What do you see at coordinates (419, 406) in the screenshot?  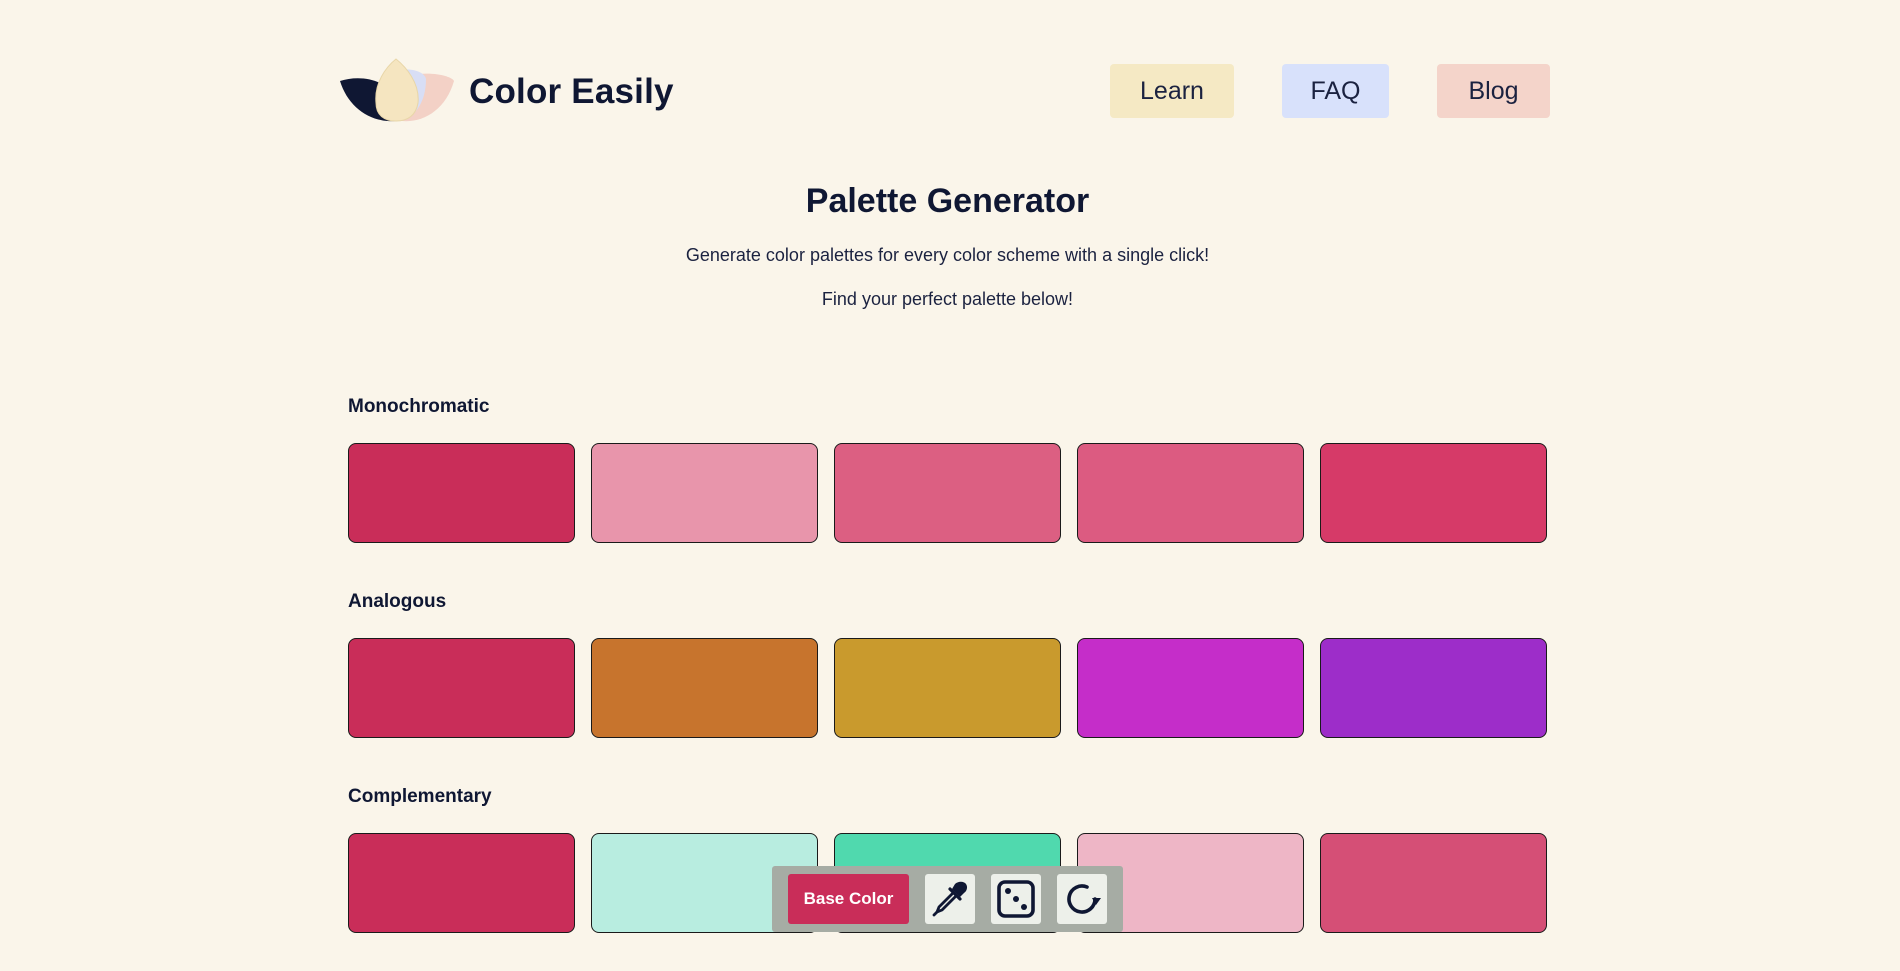 I see `palette-title-monochromatic: Monochromatic` at bounding box center [419, 406].